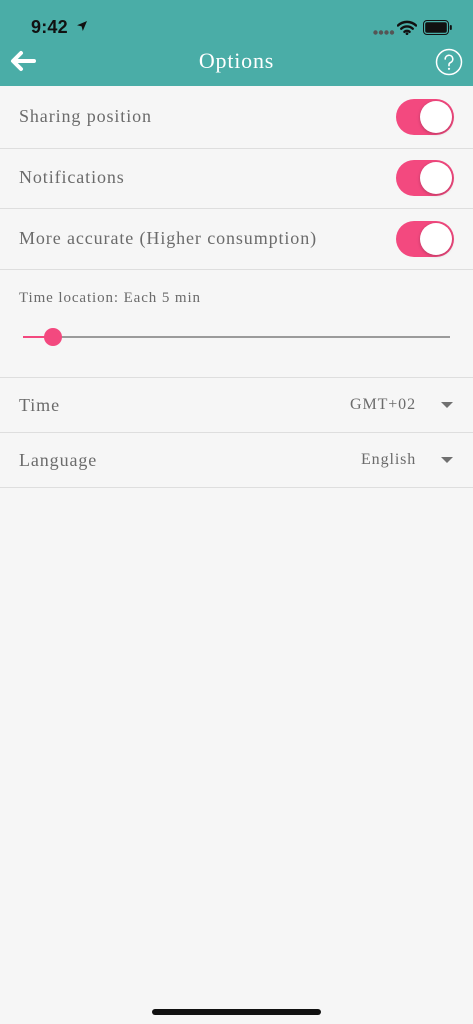 Image resolution: width=473 pixels, height=1024 pixels. What do you see at coordinates (72, 177) in the screenshot?
I see `notifications-label: Notifications` at bounding box center [72, 177].